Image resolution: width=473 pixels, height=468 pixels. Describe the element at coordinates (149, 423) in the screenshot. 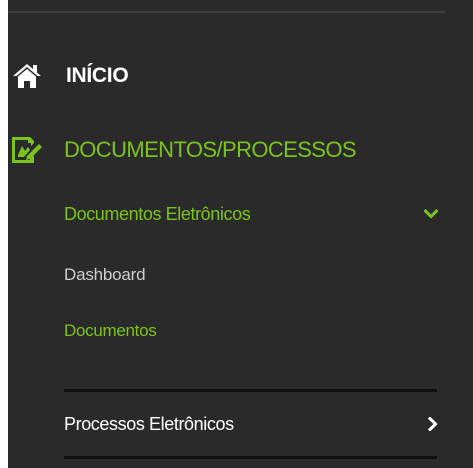

I see `submenu-label: Processos Eletrônicos` at that location.